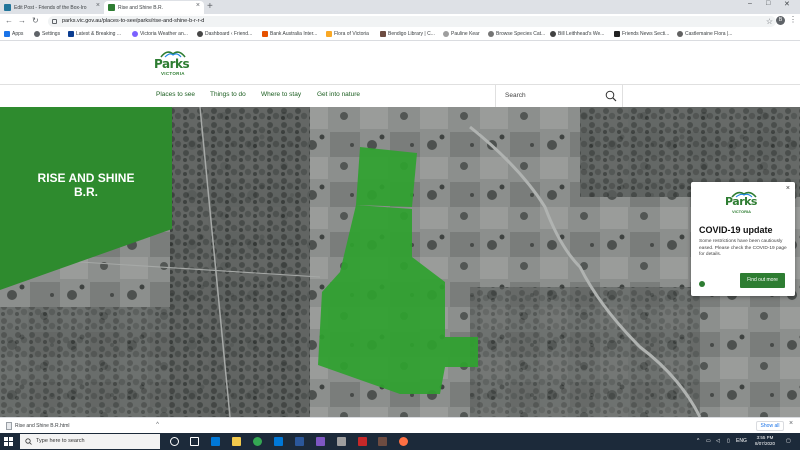 The image size is (800, 450). What do you see at coordinates (617, 34) in the screenshot?
I see `news-icon` at bounding box center [617, 34].